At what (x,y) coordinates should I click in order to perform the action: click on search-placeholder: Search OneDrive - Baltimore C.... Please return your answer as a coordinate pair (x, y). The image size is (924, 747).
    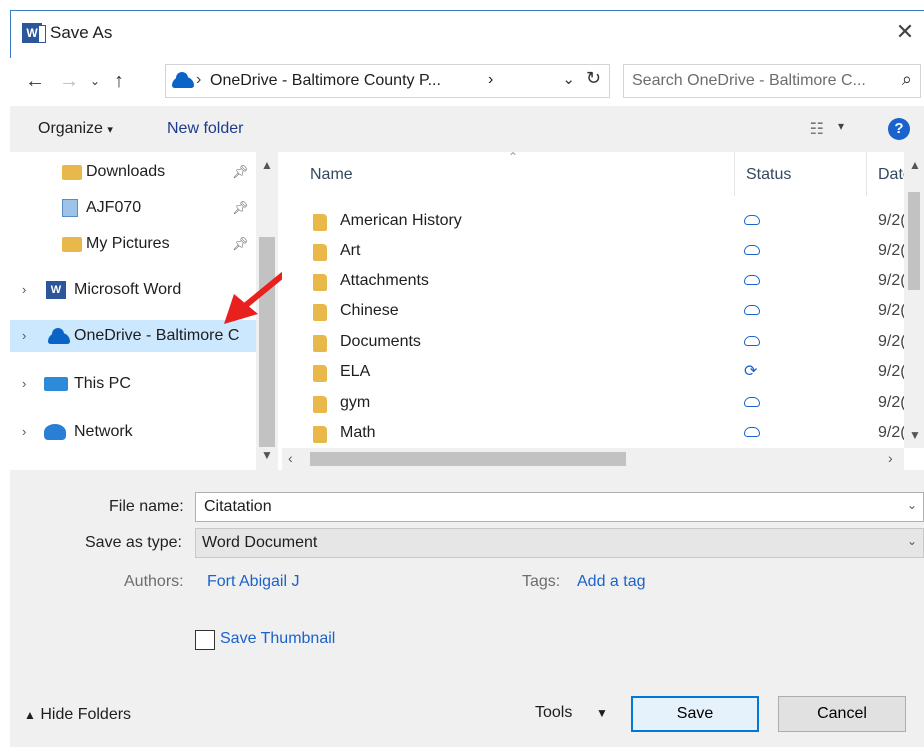
    Looking at the image, I should click on (749, 80).